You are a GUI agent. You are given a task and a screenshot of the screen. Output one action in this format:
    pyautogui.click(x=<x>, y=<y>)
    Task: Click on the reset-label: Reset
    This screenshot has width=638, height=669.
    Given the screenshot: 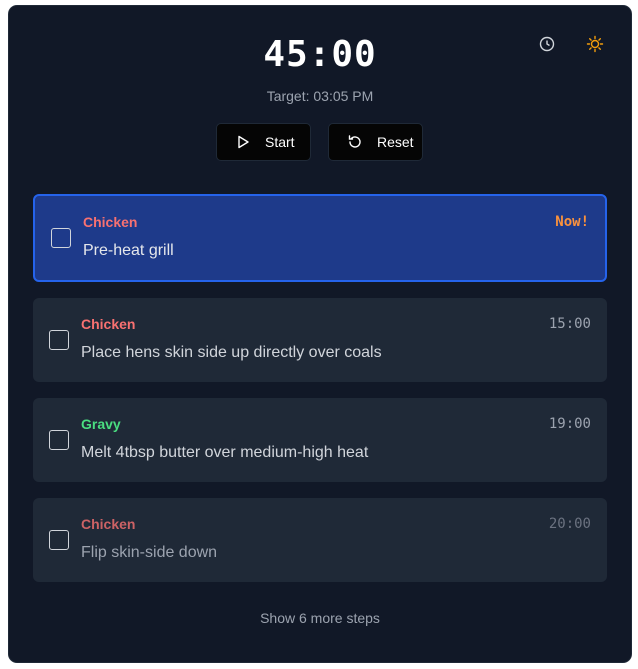 What is the action you would take?
    pyautogui.click(x=395, y=142)
    